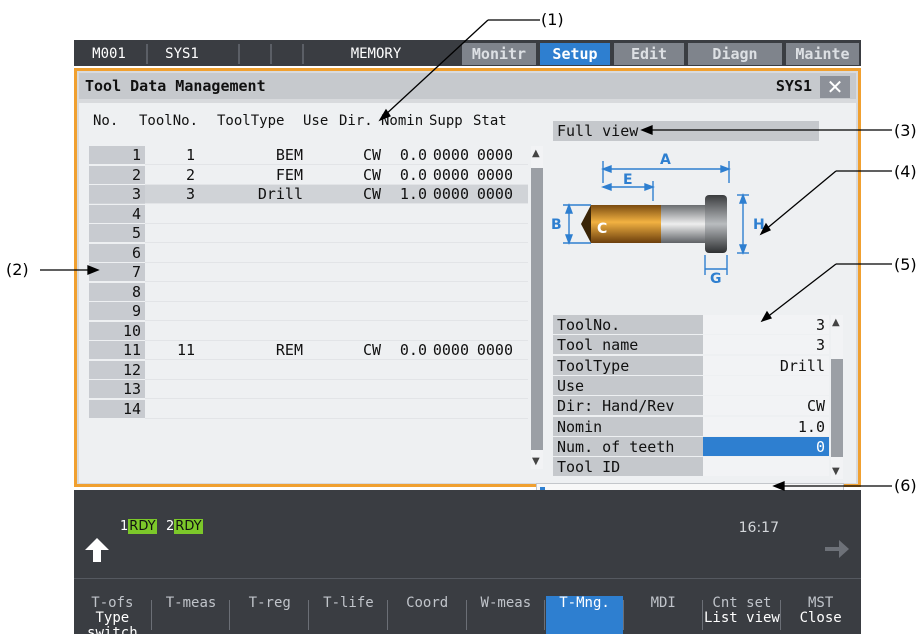 The image size is (924, 641). What do you see at coordinates (766, 406) in the screenshot?
I see `property-value: CW` at bounding box center [766, 406].